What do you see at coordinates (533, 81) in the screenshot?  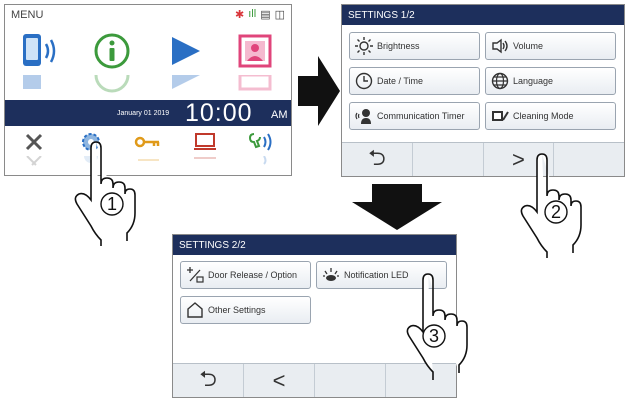 I see `language-label: Language` at bounding box center [533, 81].